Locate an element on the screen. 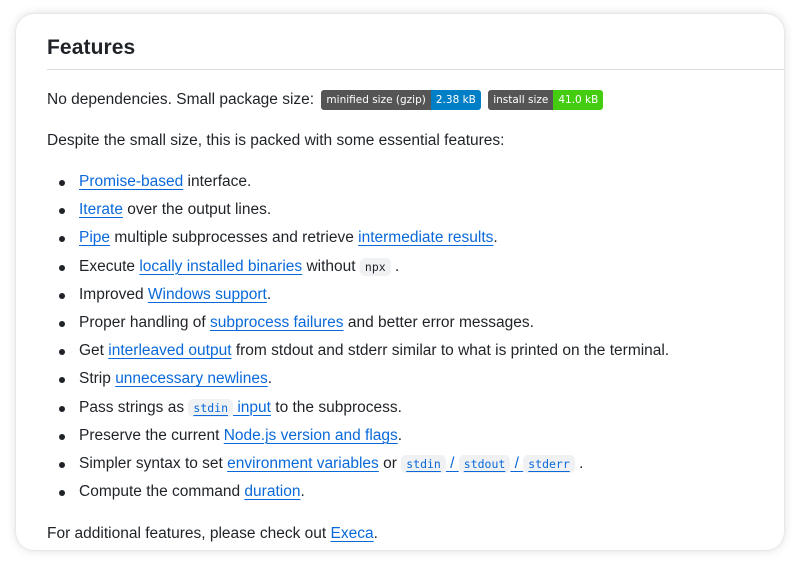  npx-code: npx is located at coordinates (375, 266).